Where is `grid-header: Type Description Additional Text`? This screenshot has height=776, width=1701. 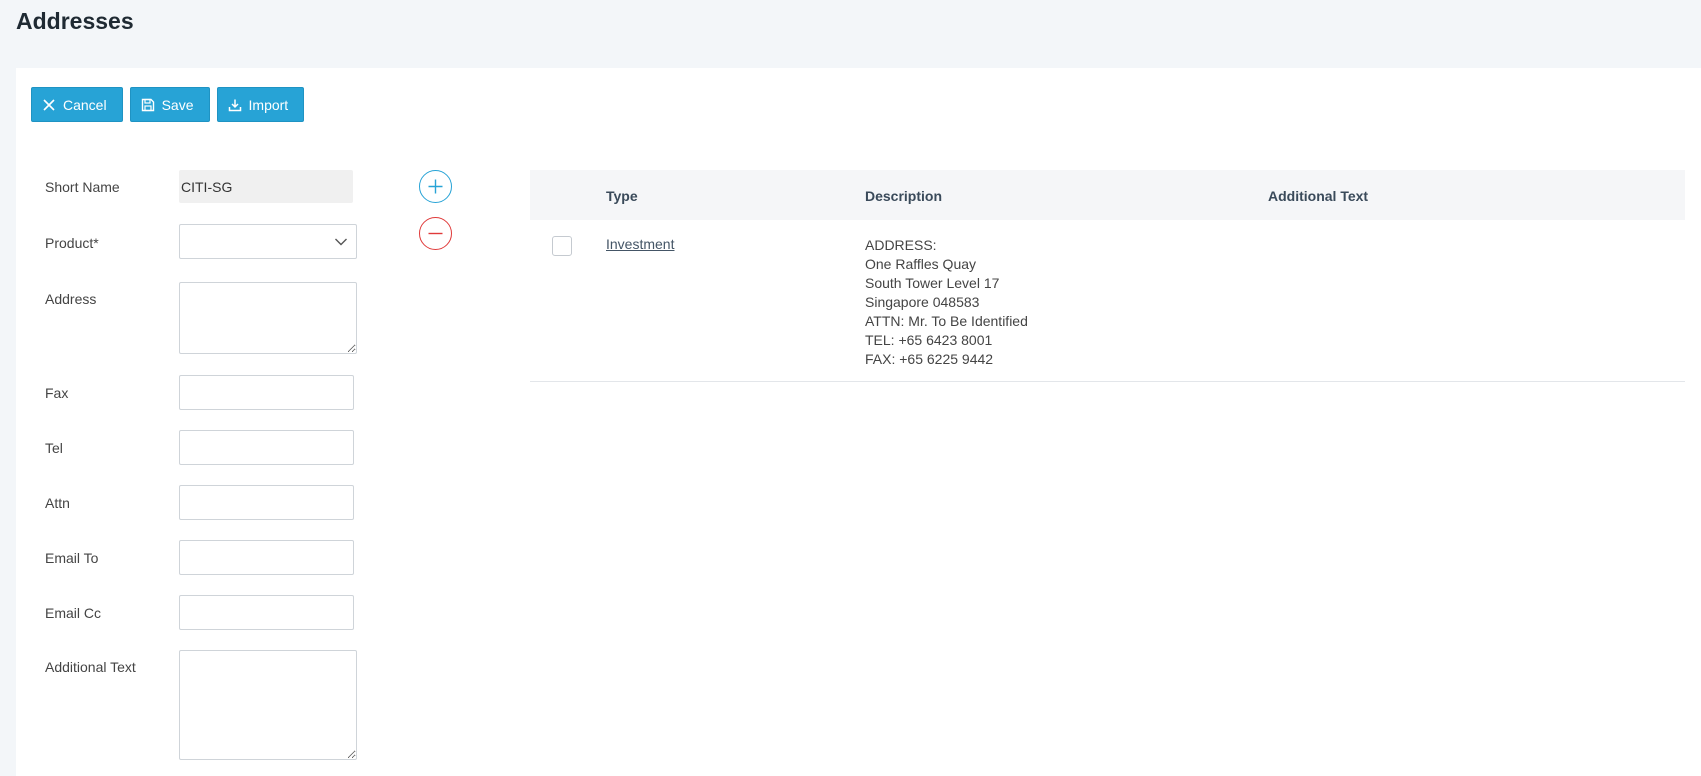
grid-header: Type Description Additional Text is located at coordinates (1107, 195).